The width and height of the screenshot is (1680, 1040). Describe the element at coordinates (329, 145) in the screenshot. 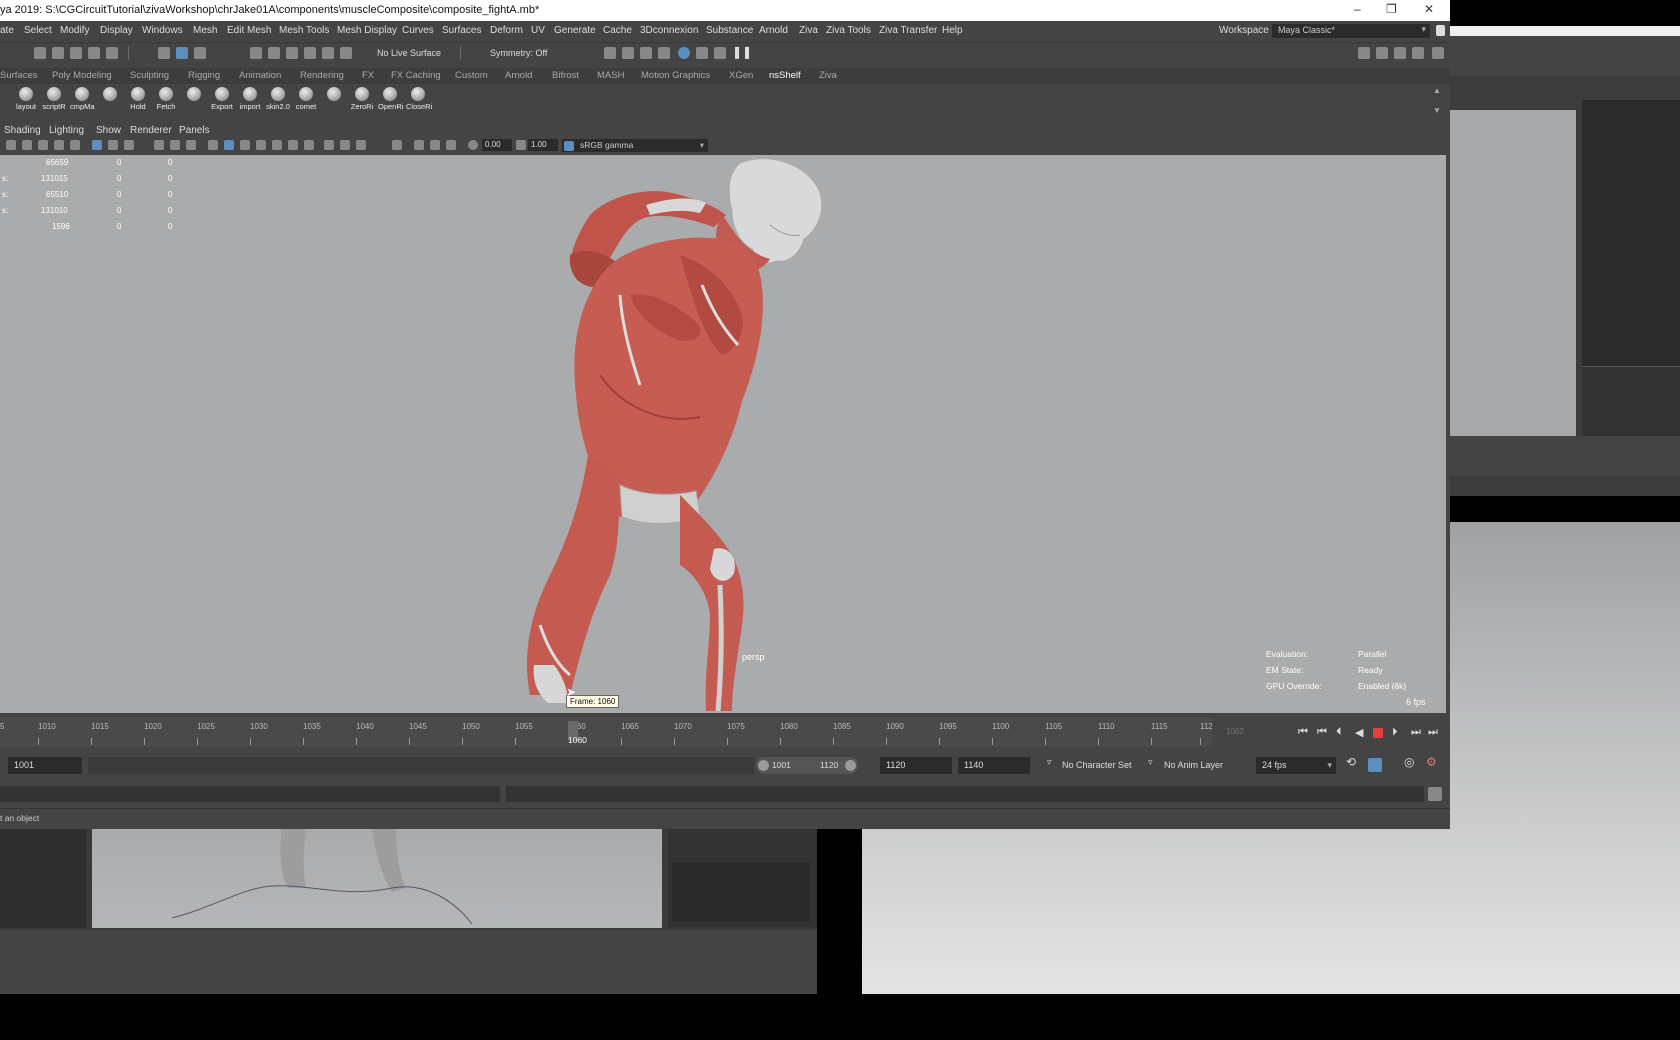

I see `screen-space-ao-icon` at that location.